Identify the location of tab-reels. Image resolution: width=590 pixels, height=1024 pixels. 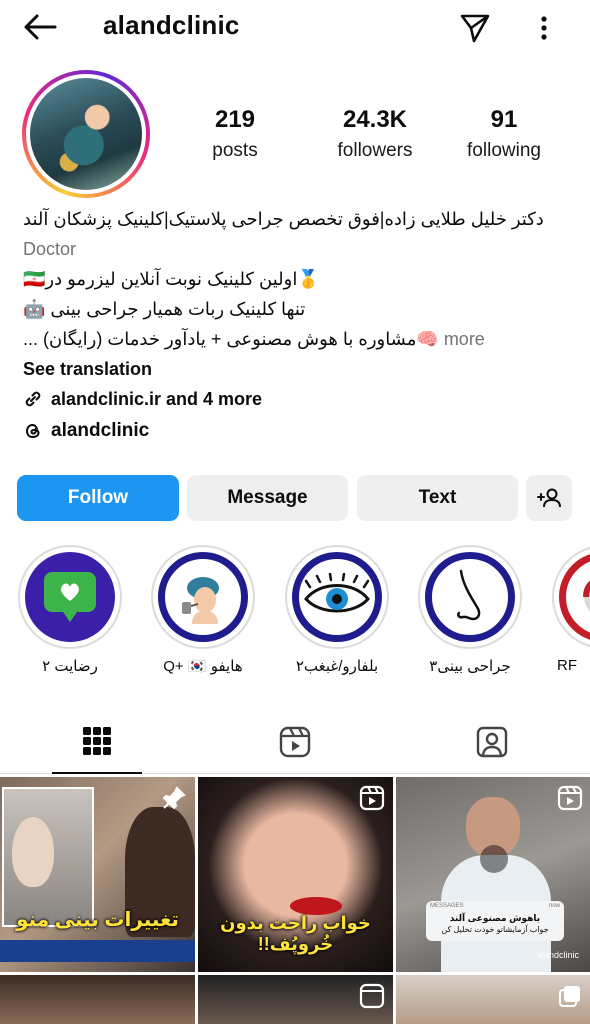
(295, 742).